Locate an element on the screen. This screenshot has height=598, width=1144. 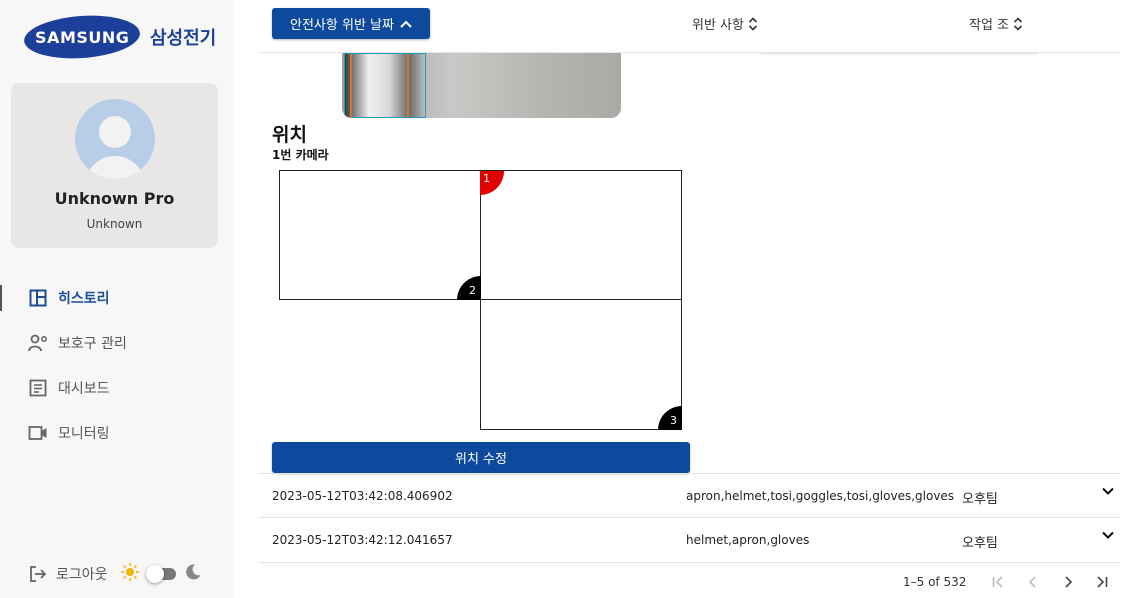
violation-photo is located at coordinates (481, 85).